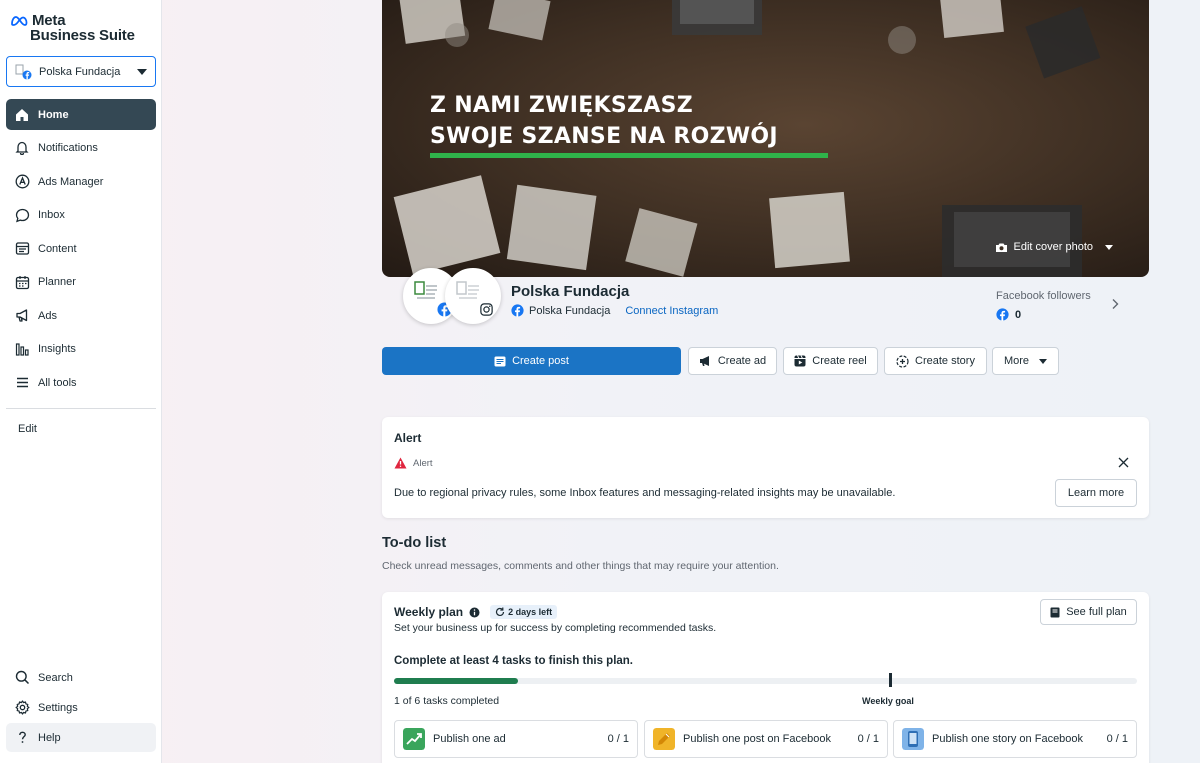 This screenshot has width=1200, height=763. What do you see at coordinates (604, 121) in the screenshot?
I see `cover-headline: Z NAMI ZWIĘKSZASZ SWOJE SZANSE NA ROZWÓJ` at bounding box center [604, 121].